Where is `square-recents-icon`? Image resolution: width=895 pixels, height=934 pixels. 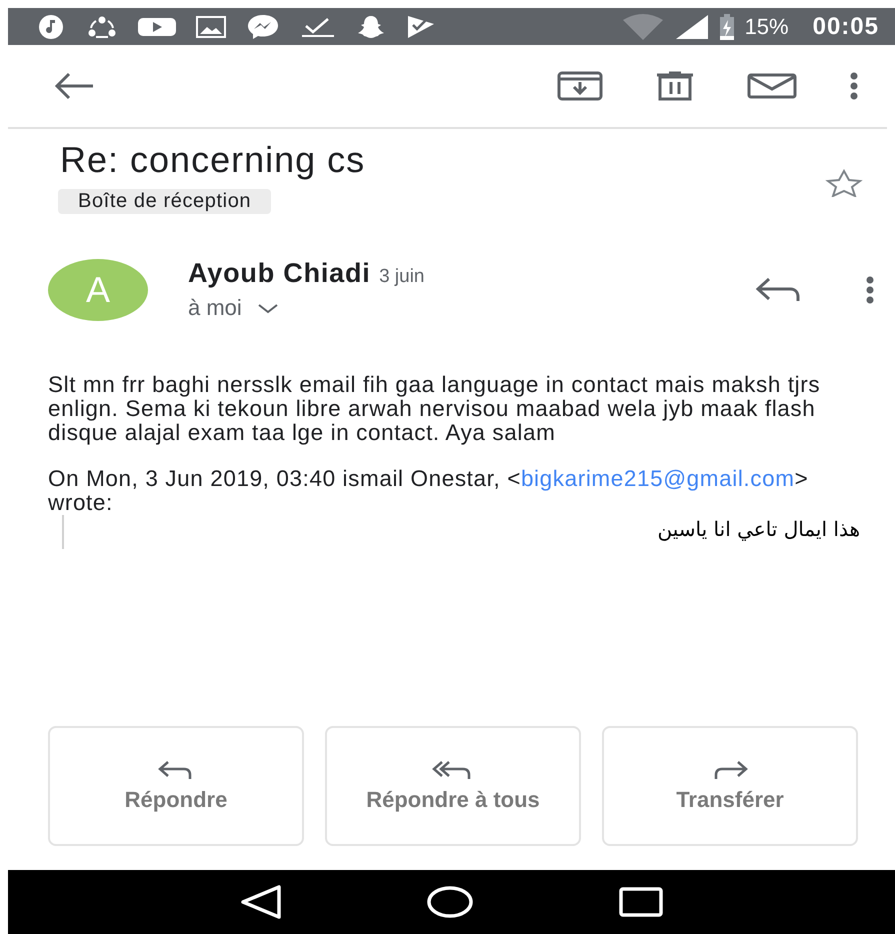 square-recents-icon is located at coordinates (640, 902).